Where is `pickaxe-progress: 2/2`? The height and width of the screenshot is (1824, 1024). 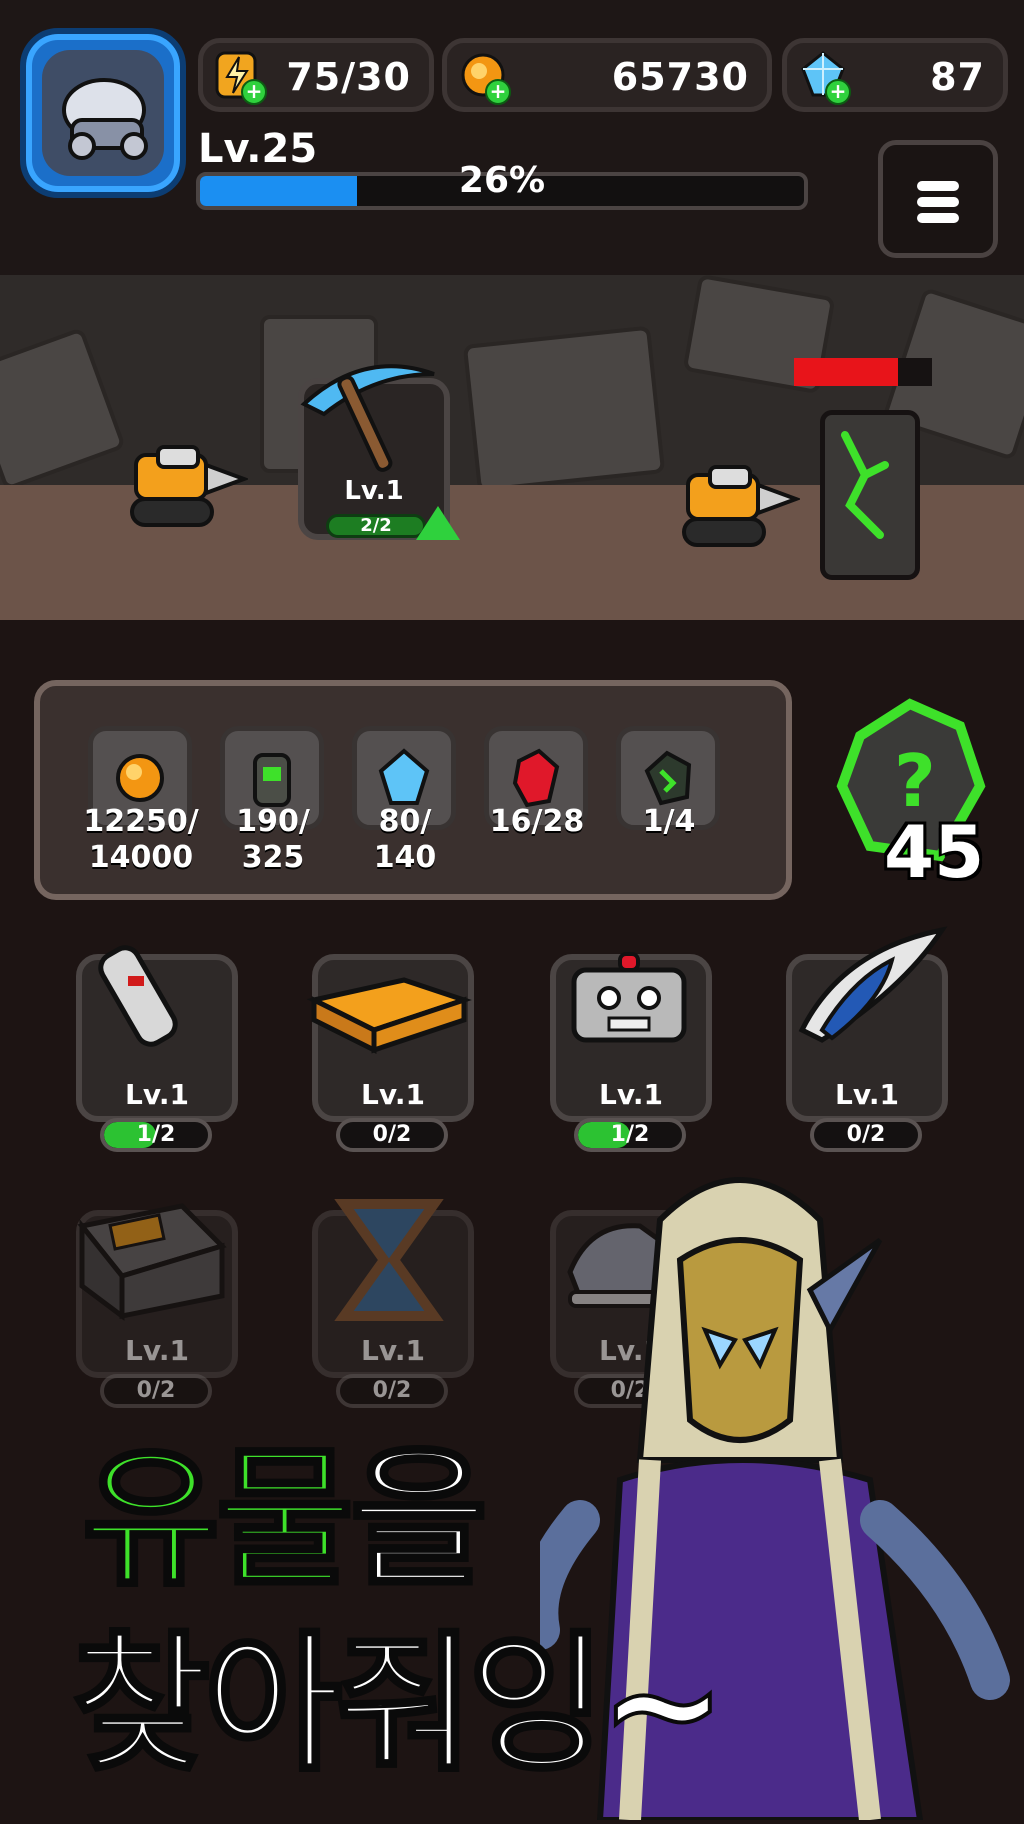
pickaxe-progress: 2/2 is located at coordinates (376, 526).